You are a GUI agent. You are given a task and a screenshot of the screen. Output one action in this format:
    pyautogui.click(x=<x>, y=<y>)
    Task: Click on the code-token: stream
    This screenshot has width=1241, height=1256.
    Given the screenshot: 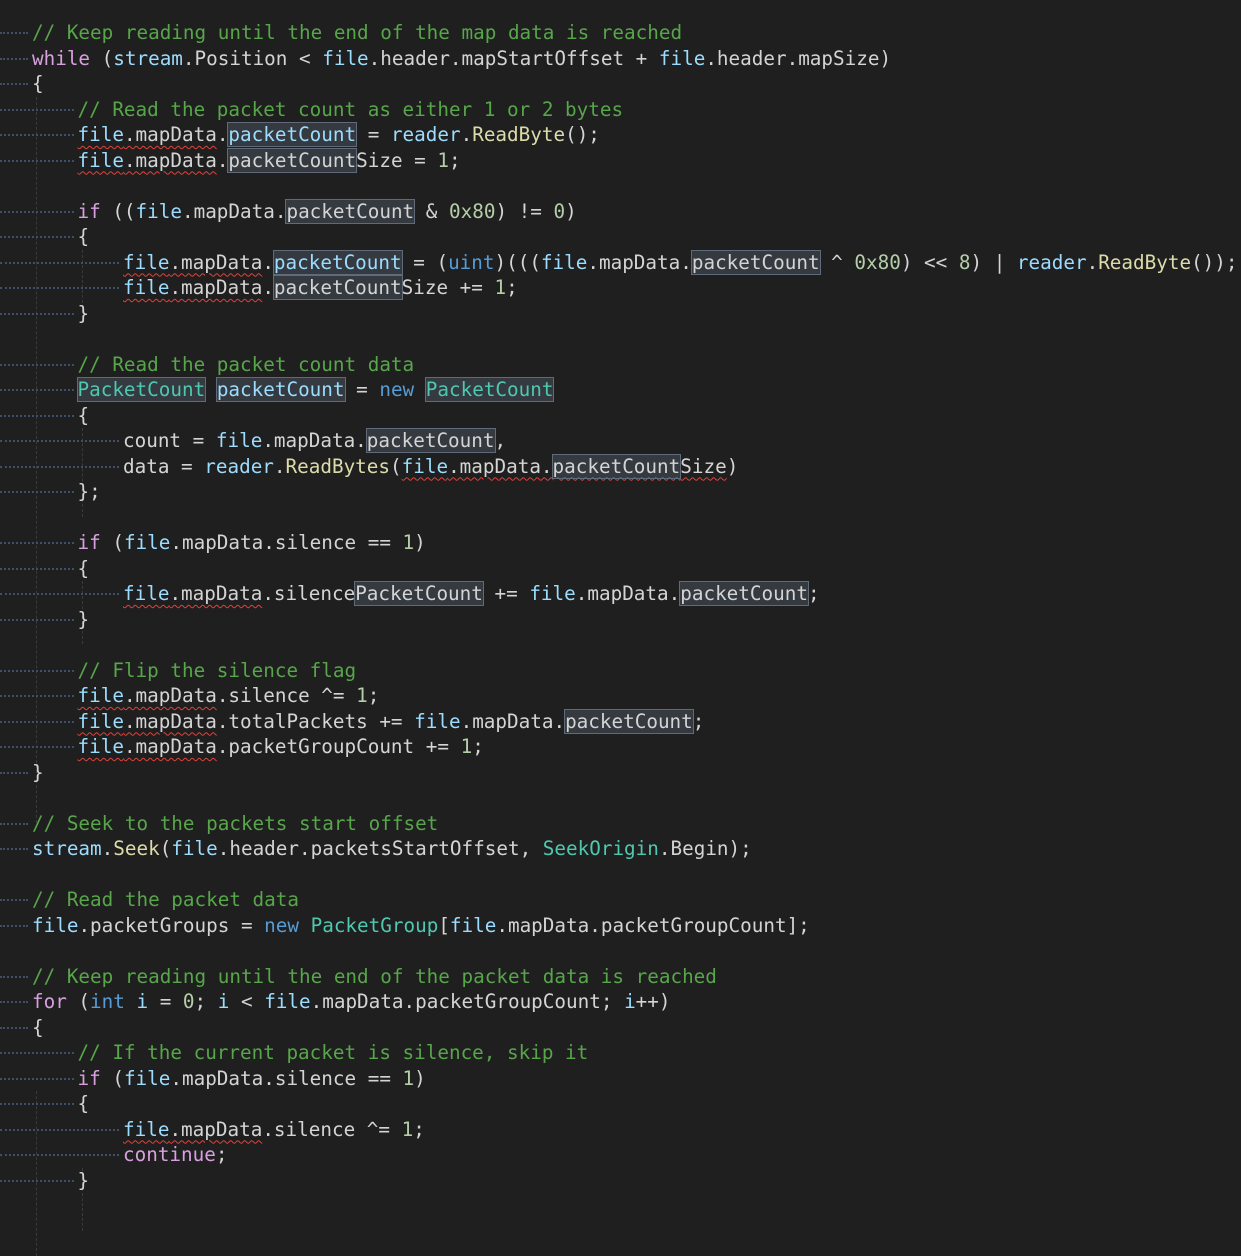 What is the action you would take?
    pyautogui.click(x=67, y=848)
    